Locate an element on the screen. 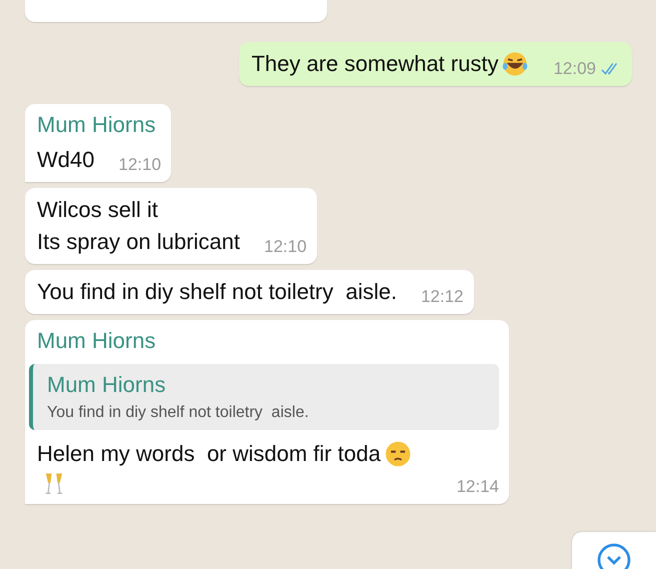 This screenshot has height=569, width=656. unamused-emoji-icon is located at coordinates (398, 454).